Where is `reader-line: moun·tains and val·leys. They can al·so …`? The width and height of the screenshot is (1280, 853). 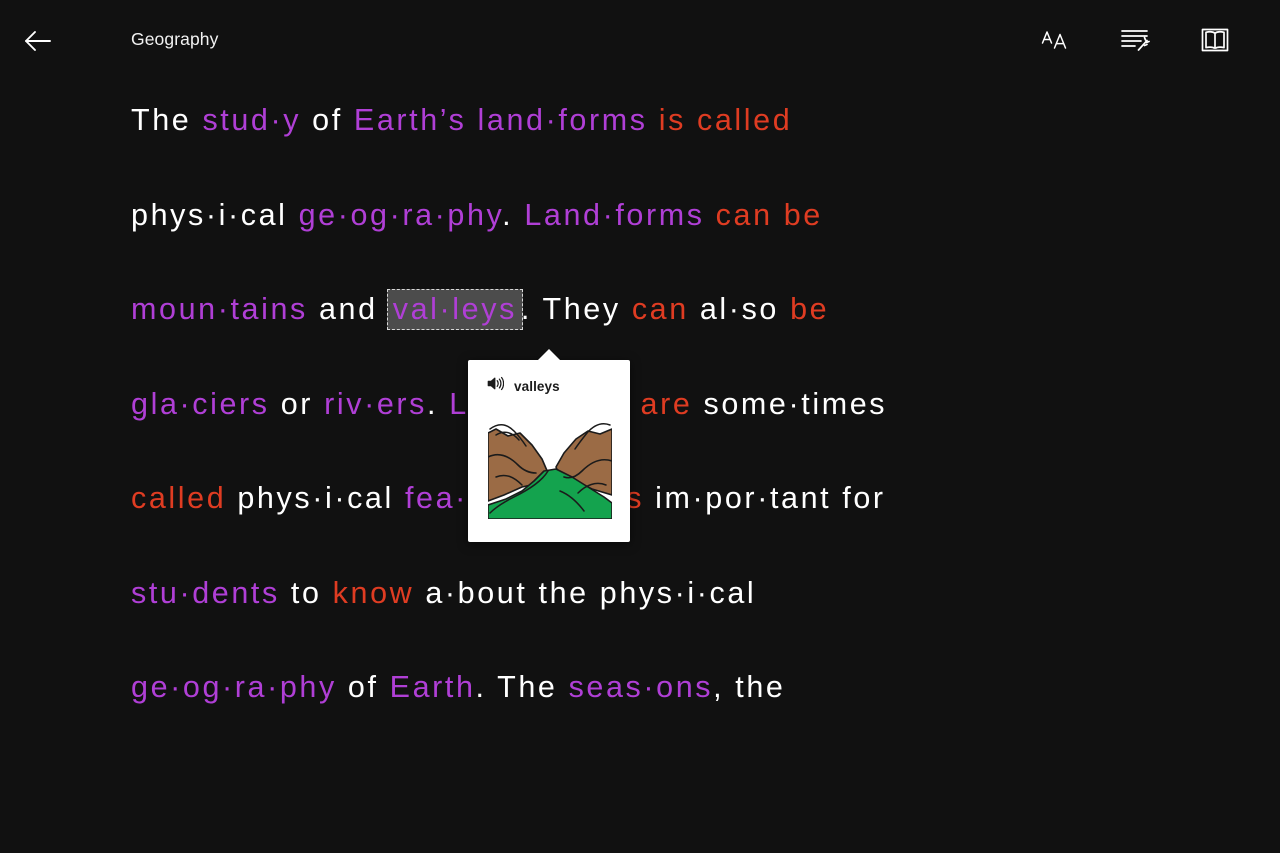
reader-line: moun·tains and val·leys. They can al·so … is located at coordinates (691, 309).